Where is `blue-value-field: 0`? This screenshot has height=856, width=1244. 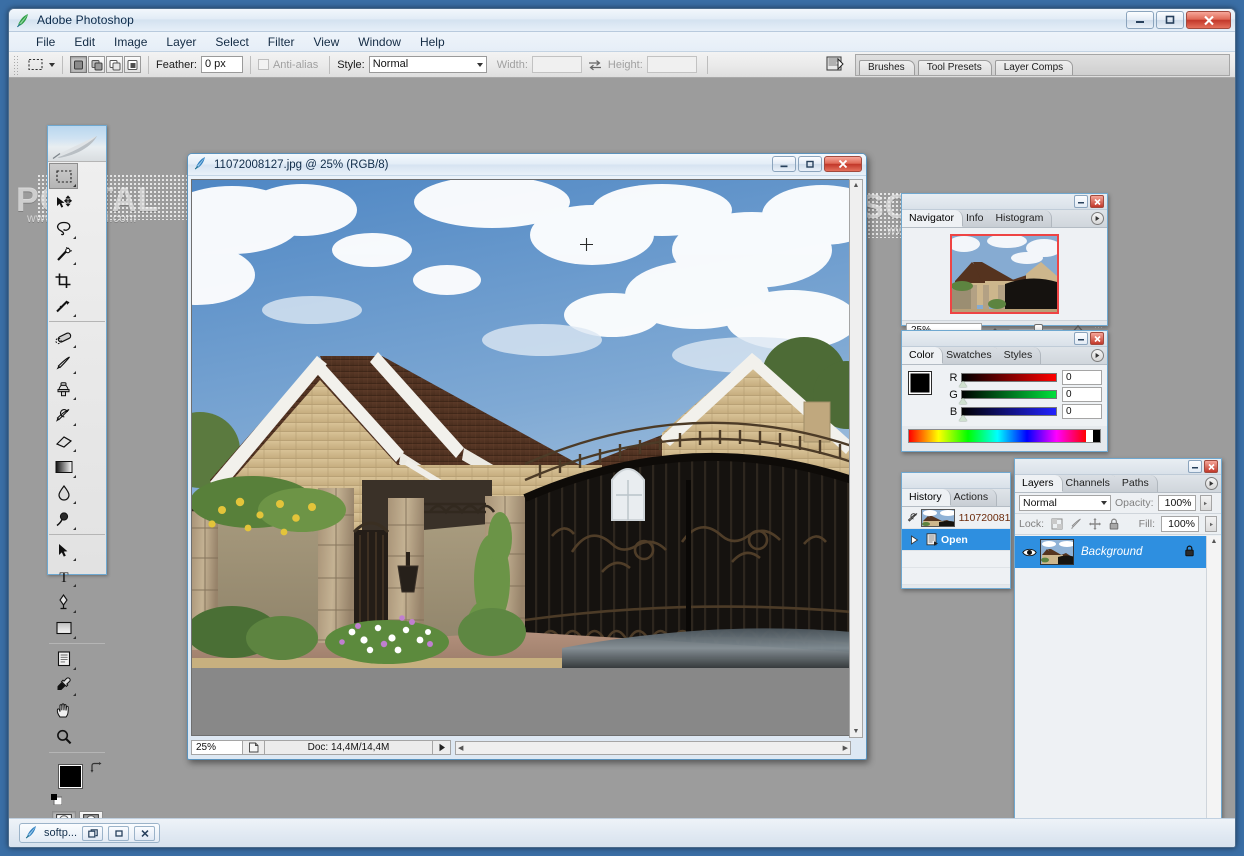 blue-value-field: 0 is located at coordinates (1082, 411).